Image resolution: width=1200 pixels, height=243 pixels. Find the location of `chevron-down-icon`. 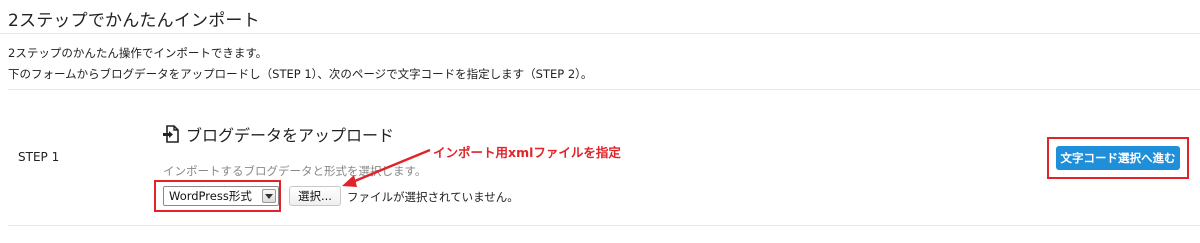

chevron-down-icon is located at coordinates (269, 196).